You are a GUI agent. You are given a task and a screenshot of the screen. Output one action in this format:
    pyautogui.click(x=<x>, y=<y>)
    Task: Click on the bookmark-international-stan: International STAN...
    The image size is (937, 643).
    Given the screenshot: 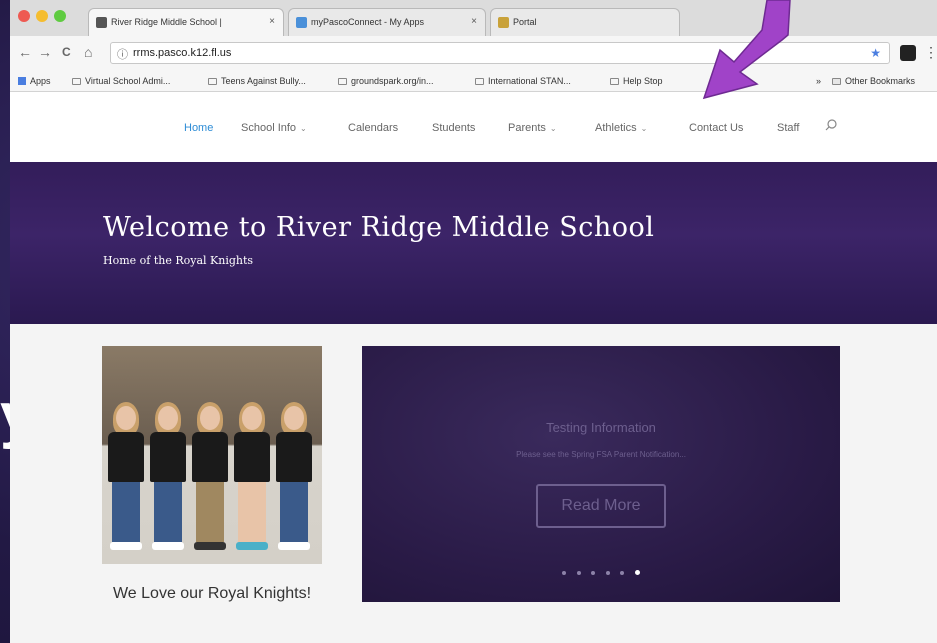 What is the action you would take?
    pyautogui.click(x=523, y=81)
    